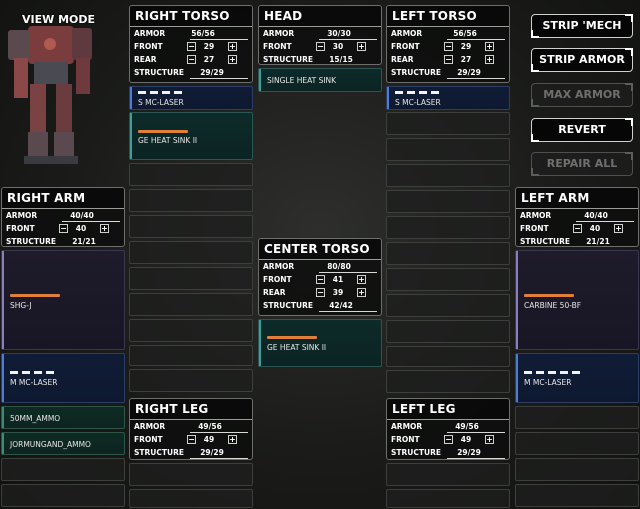  Describe the element at coordinates (81, 228) in the screenshot. I see `right-arm-front-value: 40` at that location.